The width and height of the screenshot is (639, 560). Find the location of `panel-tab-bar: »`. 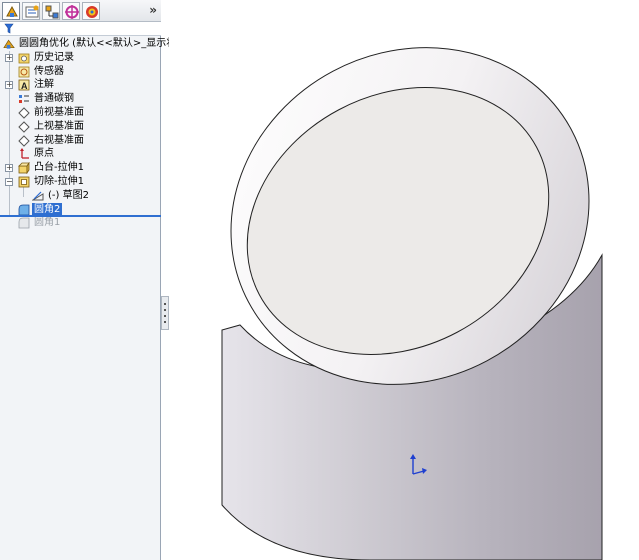

panel-tab-bar: » is located at coordinates (80, 11).